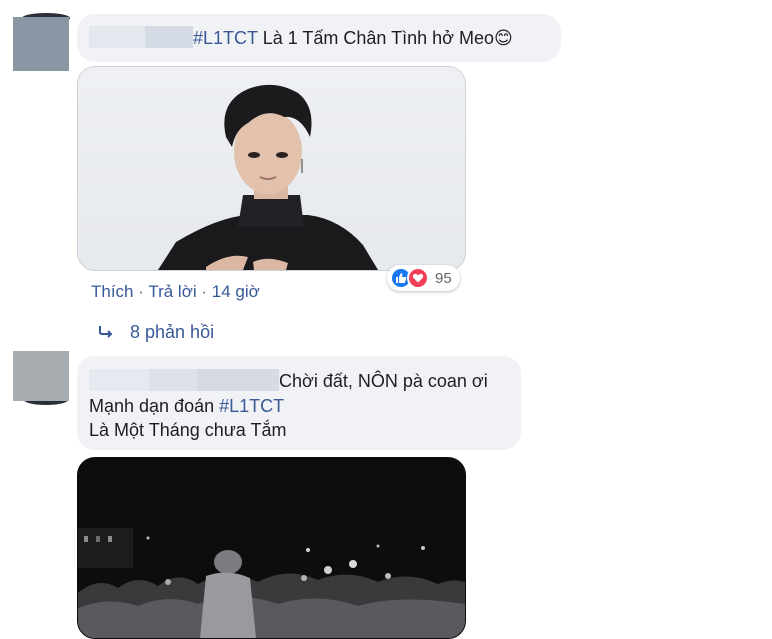 This screenshot has height=639, width=772. What do you see at coordinates (154, 406) in the screenshot?
I see `comment-line-2: Mạnh dạn đoán` at bounding box center [154, 406].